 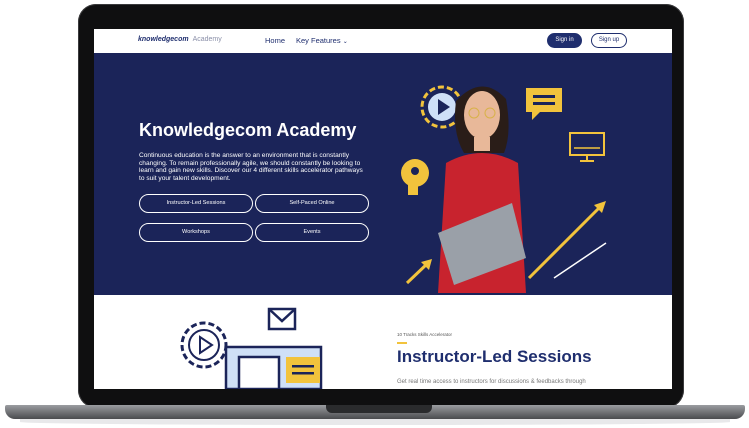 What do you see at coordinates (318, 40) in the screenshot?
I see `nav-key-features-label: Key Features` at bounding box center [318, 40].